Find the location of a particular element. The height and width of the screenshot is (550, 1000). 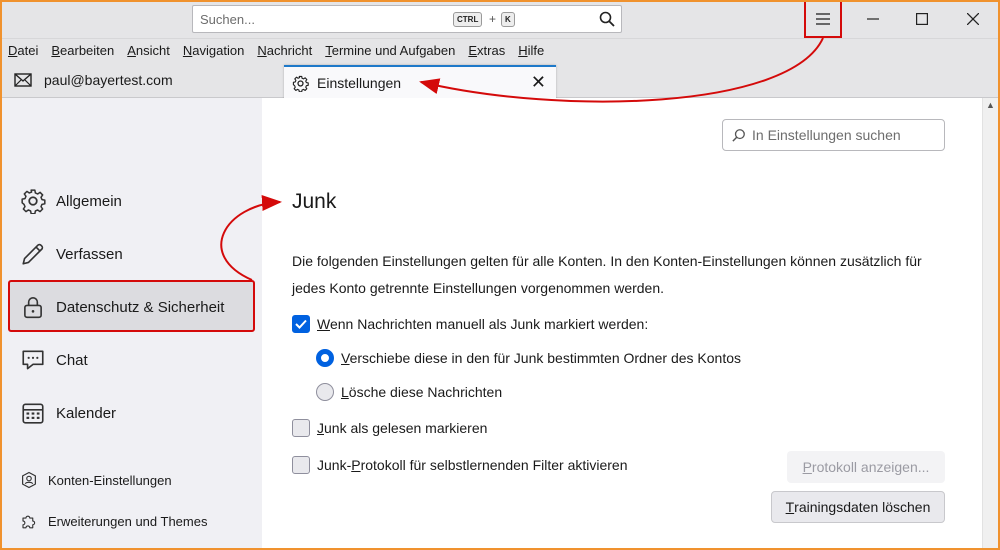

menu-extras: Extras is located at coordinates (486, 50).